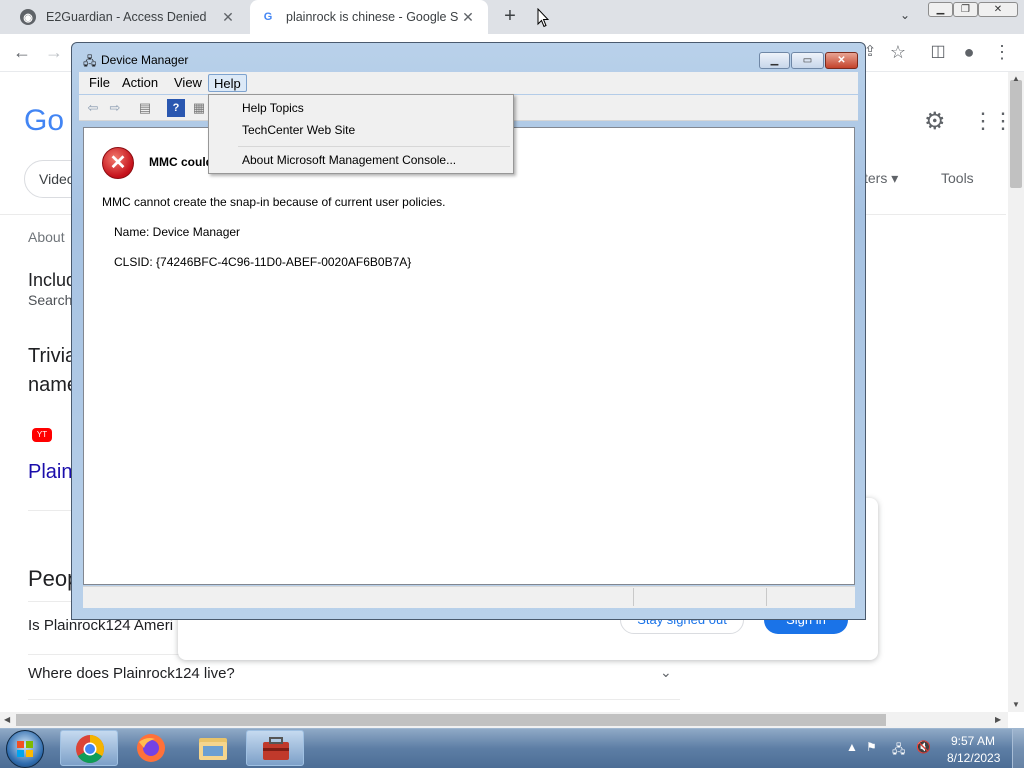  What do you see at coordinates (42, 435) in the screenshot?
I see `youtube-icon: YT` at bounding box center [42, 435].